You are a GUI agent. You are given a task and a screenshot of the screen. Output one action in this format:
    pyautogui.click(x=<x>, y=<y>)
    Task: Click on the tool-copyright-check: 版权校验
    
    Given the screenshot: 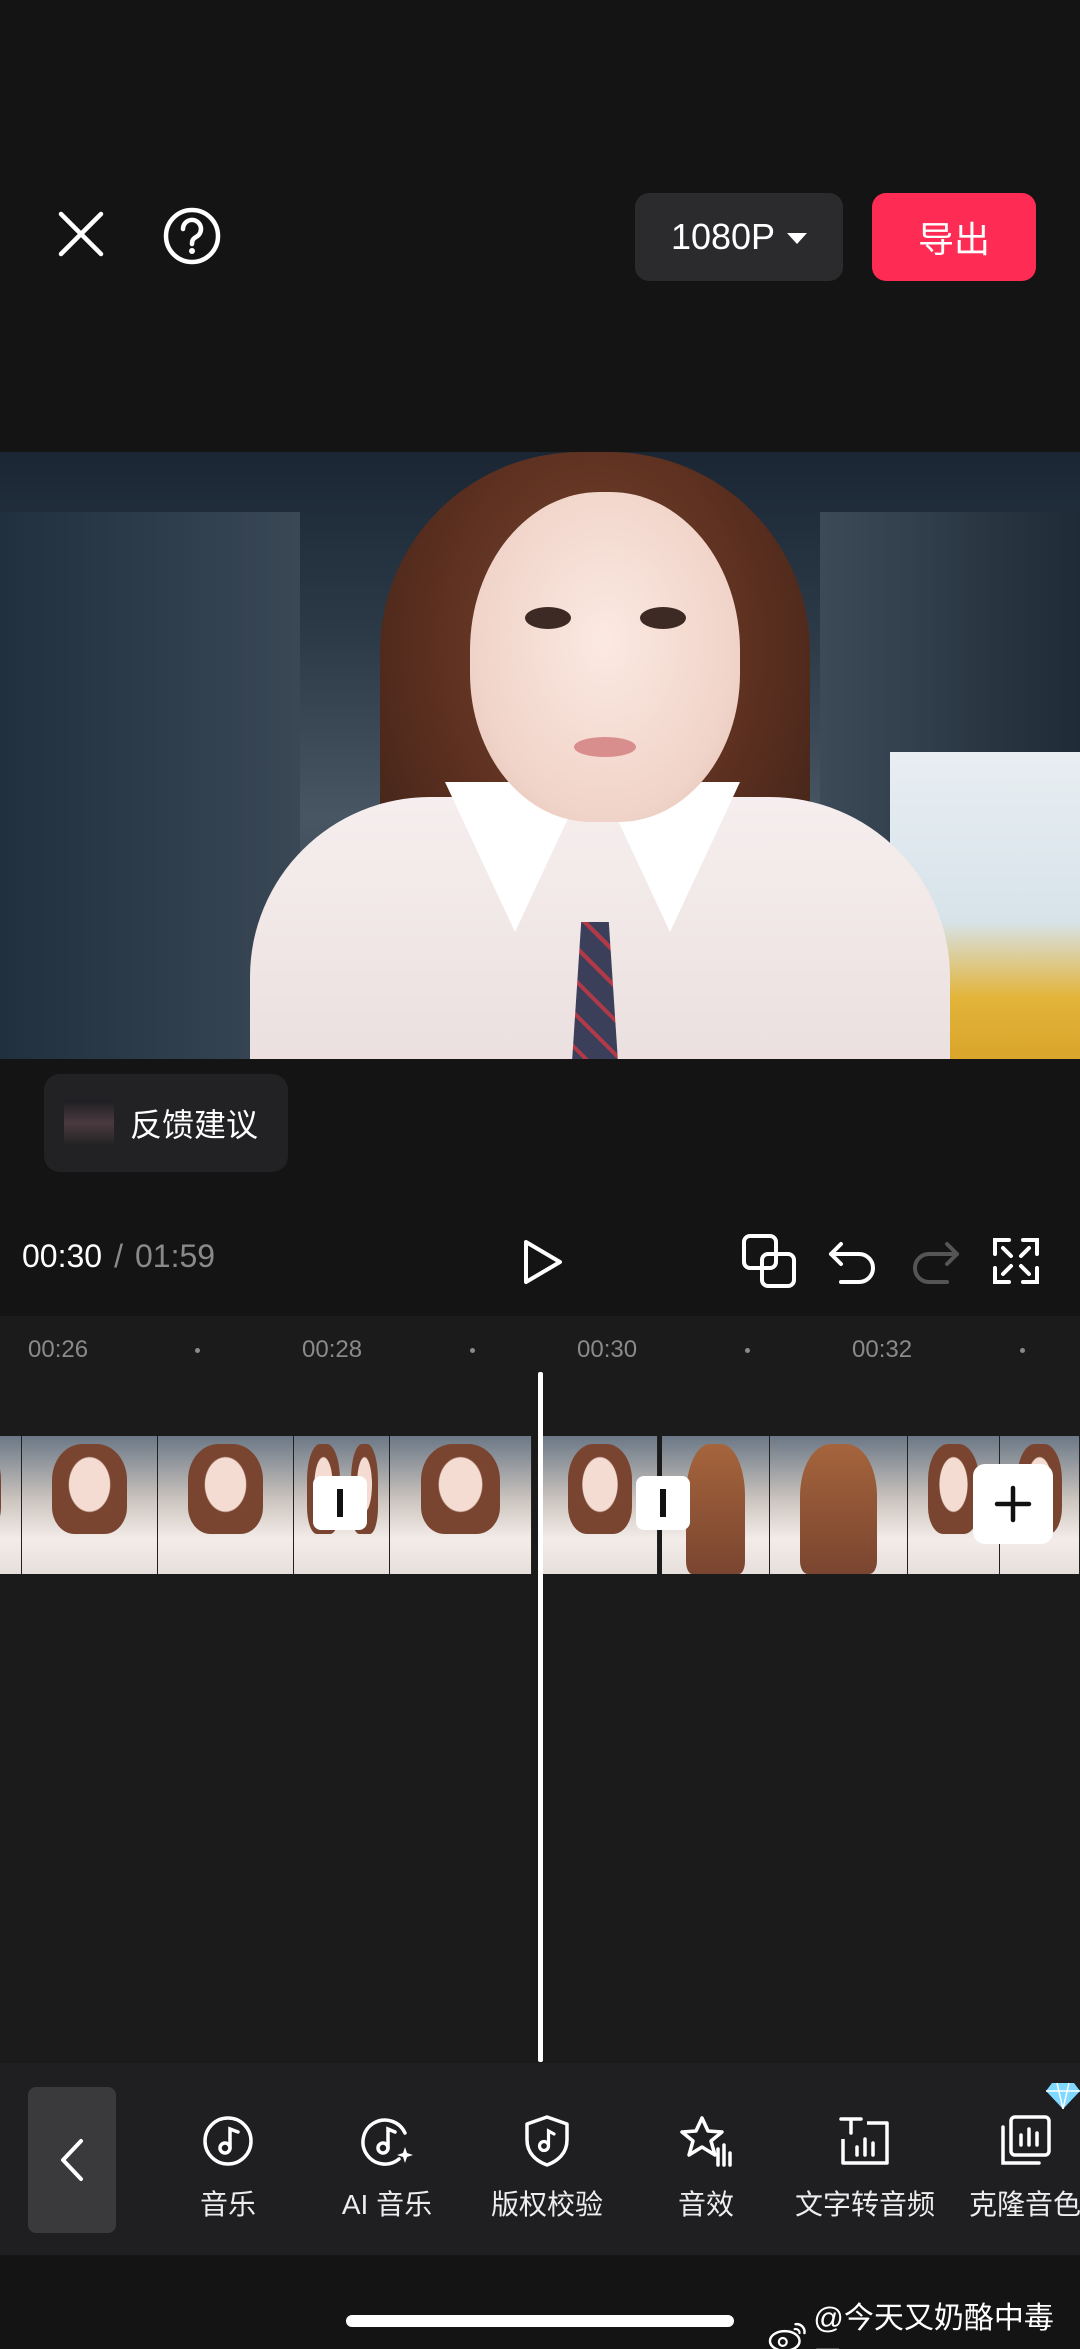 What is the action you would take?
    pyautogui.click(x=547, y=2168)
    